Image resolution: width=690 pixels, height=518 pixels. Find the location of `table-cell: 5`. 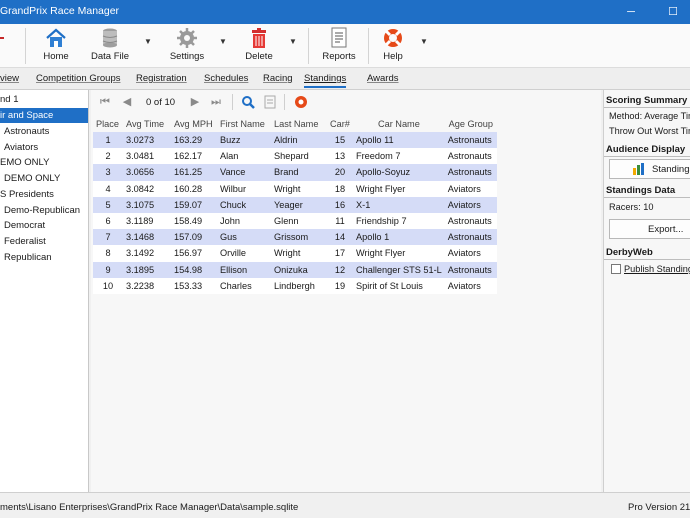

table-cell: 5 is located at coordinates (108, 204).